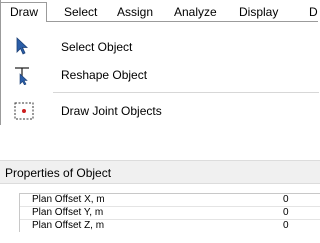 This screenshot has height=243, width=320. I want to click on properties-title: Properties of Object, so click(58, 173).